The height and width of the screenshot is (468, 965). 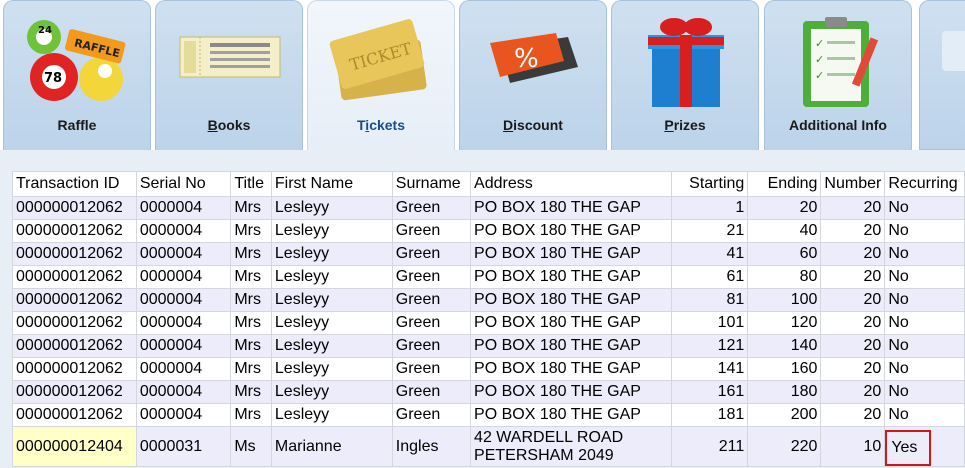 I want to click on column-header: Starting, so click(x=709, y=184).